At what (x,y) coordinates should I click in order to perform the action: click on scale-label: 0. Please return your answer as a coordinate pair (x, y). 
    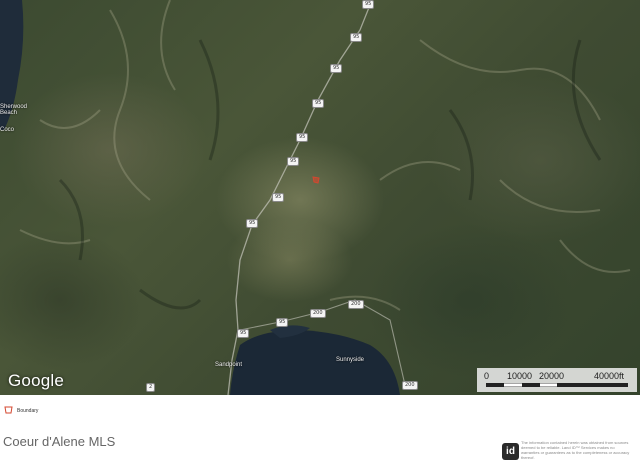
    Looking at the image, I should click on (487, 376).